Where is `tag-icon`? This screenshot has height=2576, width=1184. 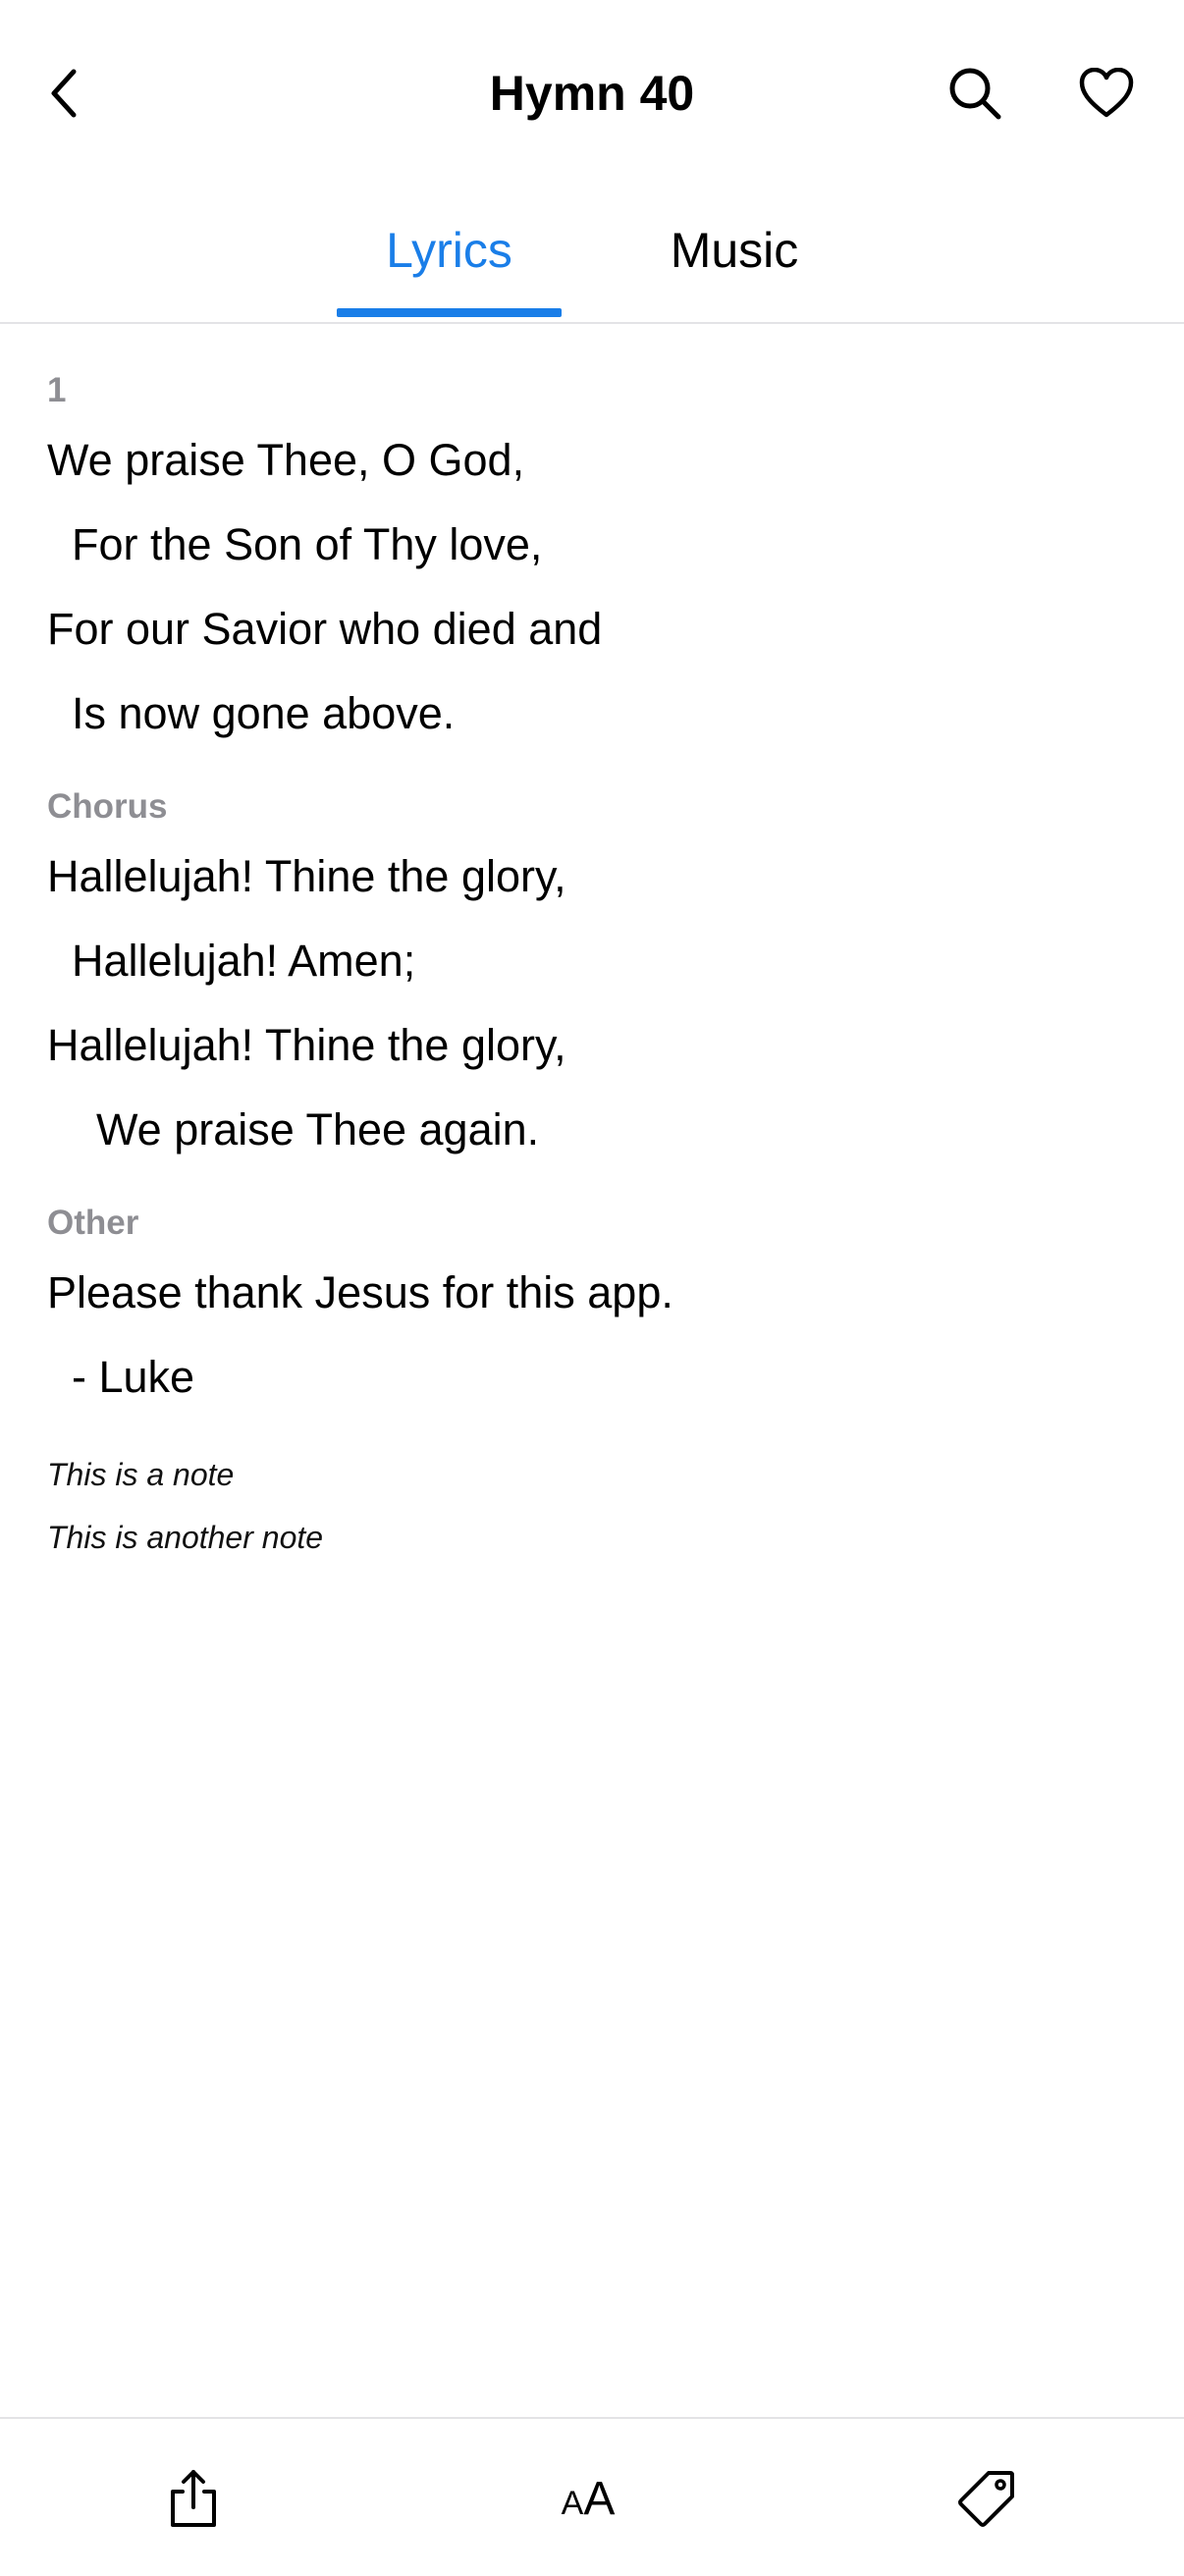 tag-icon is located at coordinates (986, 2499).